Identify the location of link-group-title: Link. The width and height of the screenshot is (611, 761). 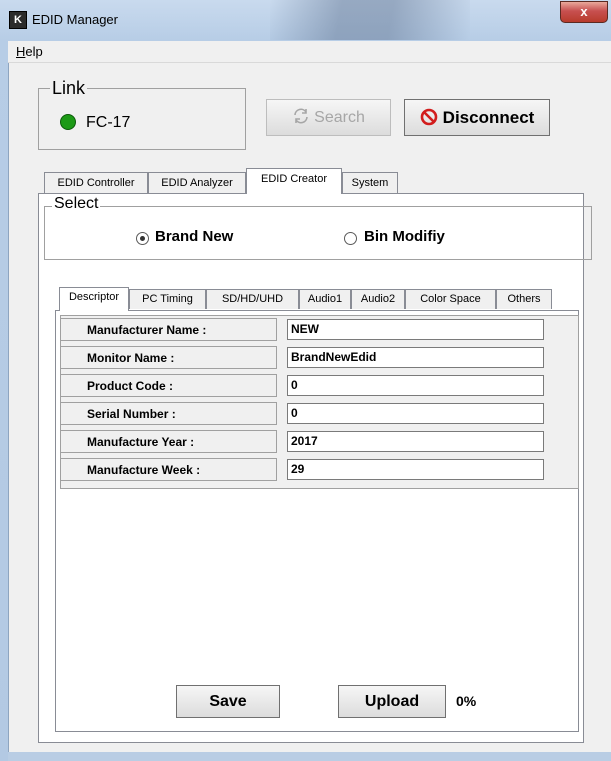
(69, 88).